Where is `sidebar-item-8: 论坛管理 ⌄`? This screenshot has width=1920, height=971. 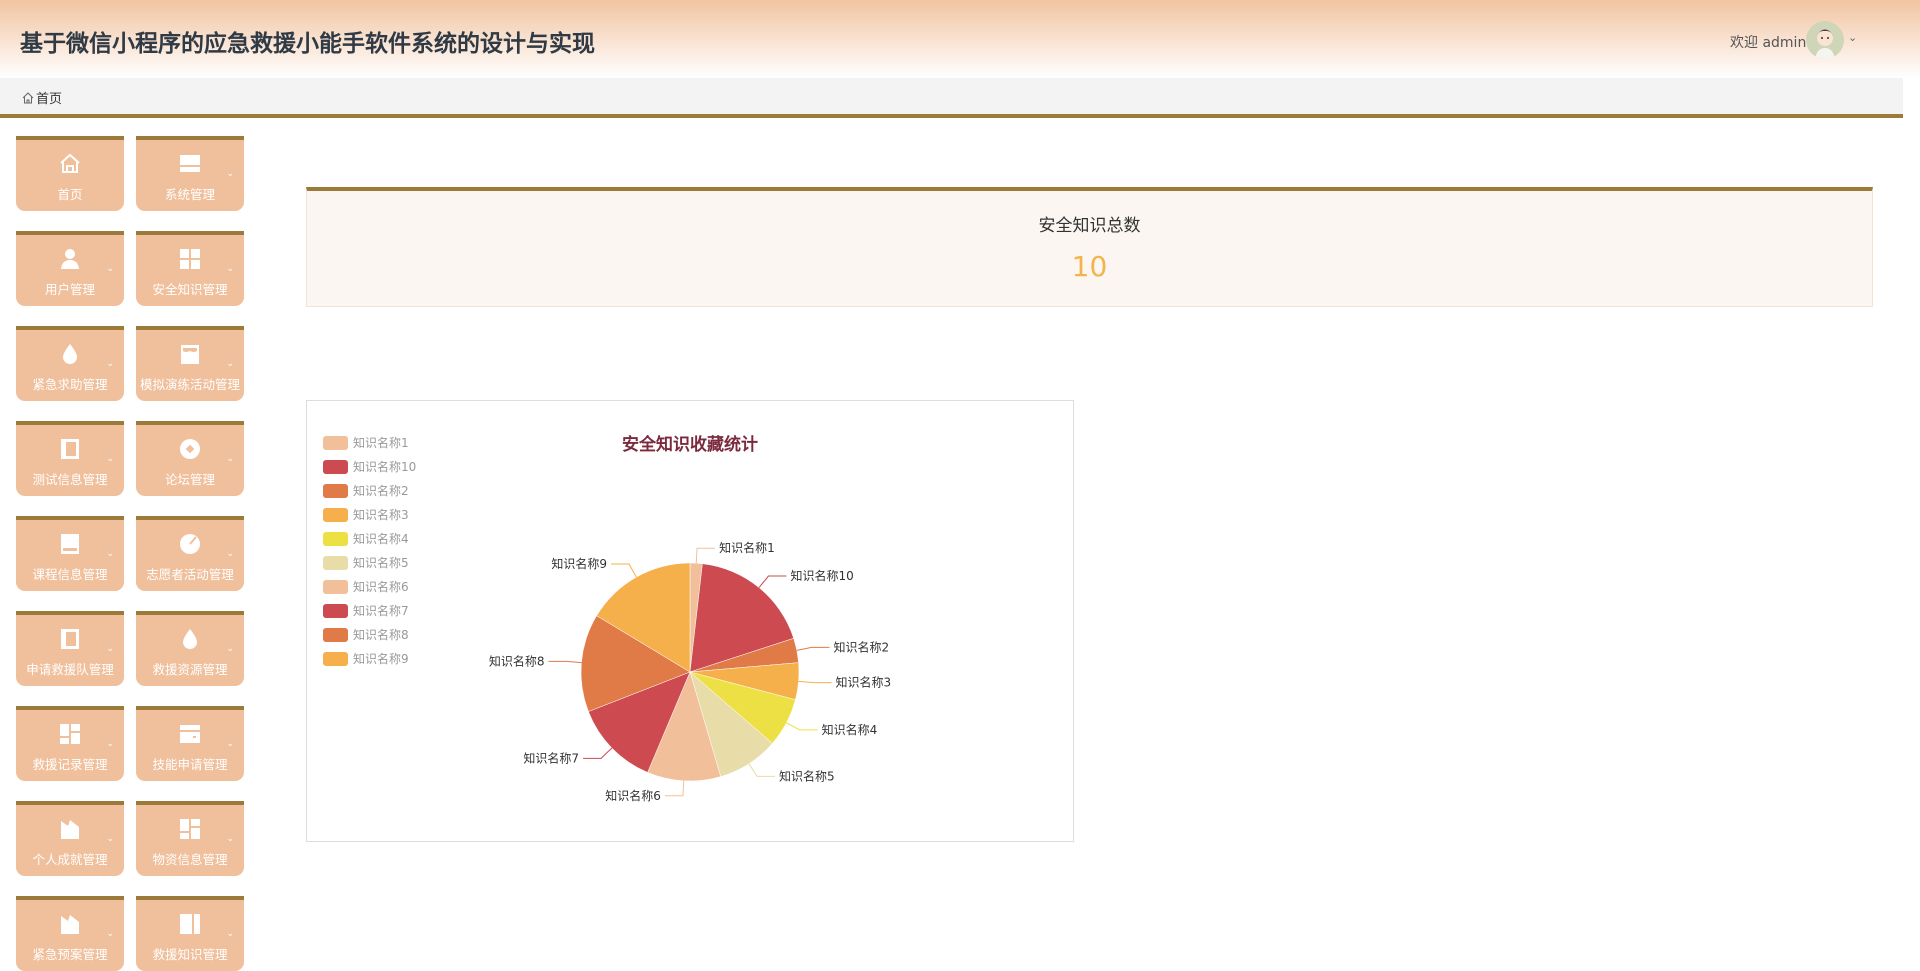
sidebar-item-8: 论坛管理 ⌄ is located at coordinates (190, 458).